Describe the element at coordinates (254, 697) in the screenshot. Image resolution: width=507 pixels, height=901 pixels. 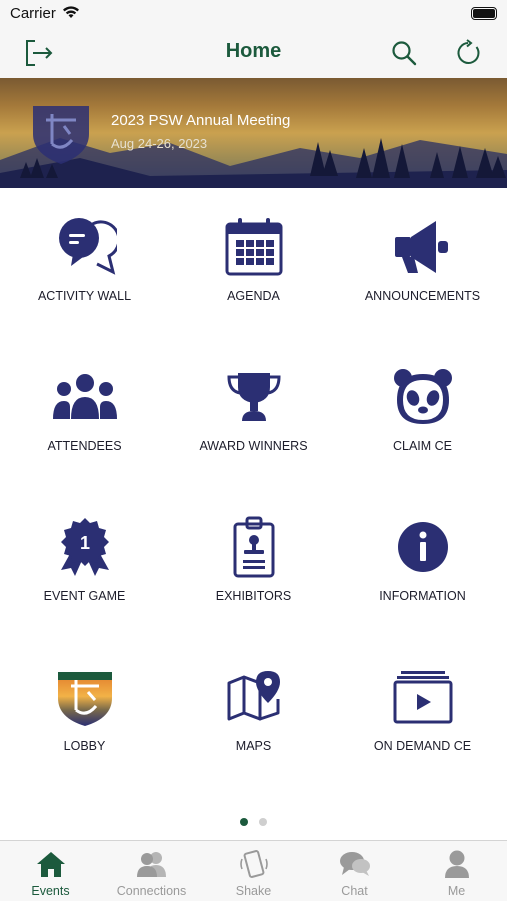
I see `map-pin-icon` at that location.